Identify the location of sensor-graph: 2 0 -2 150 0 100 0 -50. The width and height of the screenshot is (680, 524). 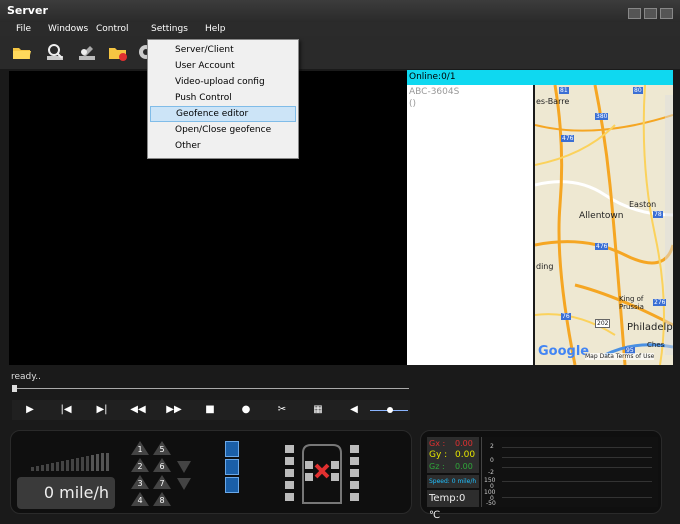
(569, 472).